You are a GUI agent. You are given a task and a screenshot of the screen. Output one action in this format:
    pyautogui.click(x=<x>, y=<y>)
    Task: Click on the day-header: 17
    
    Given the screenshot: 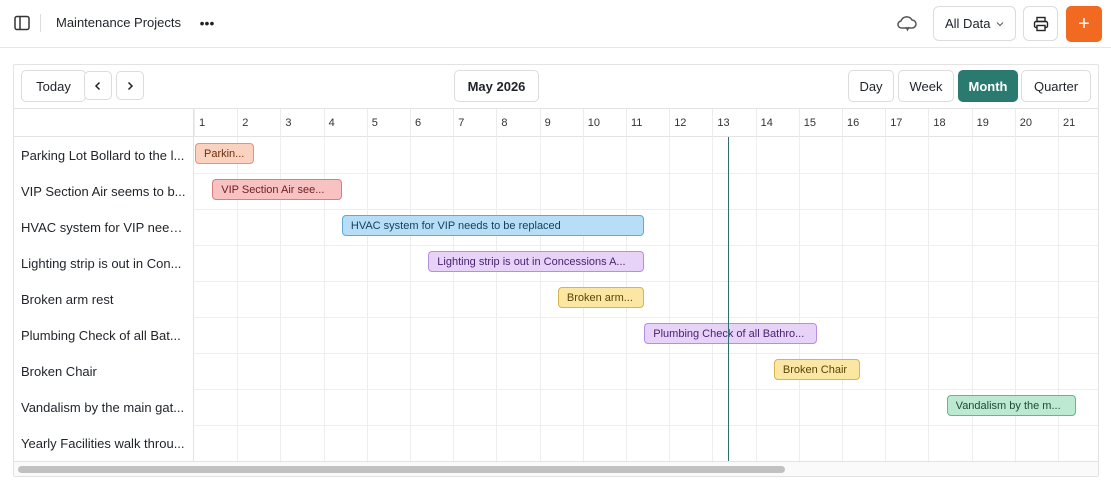 What is the action you would take?
    pyautogui.click(x=907, y=123)
    